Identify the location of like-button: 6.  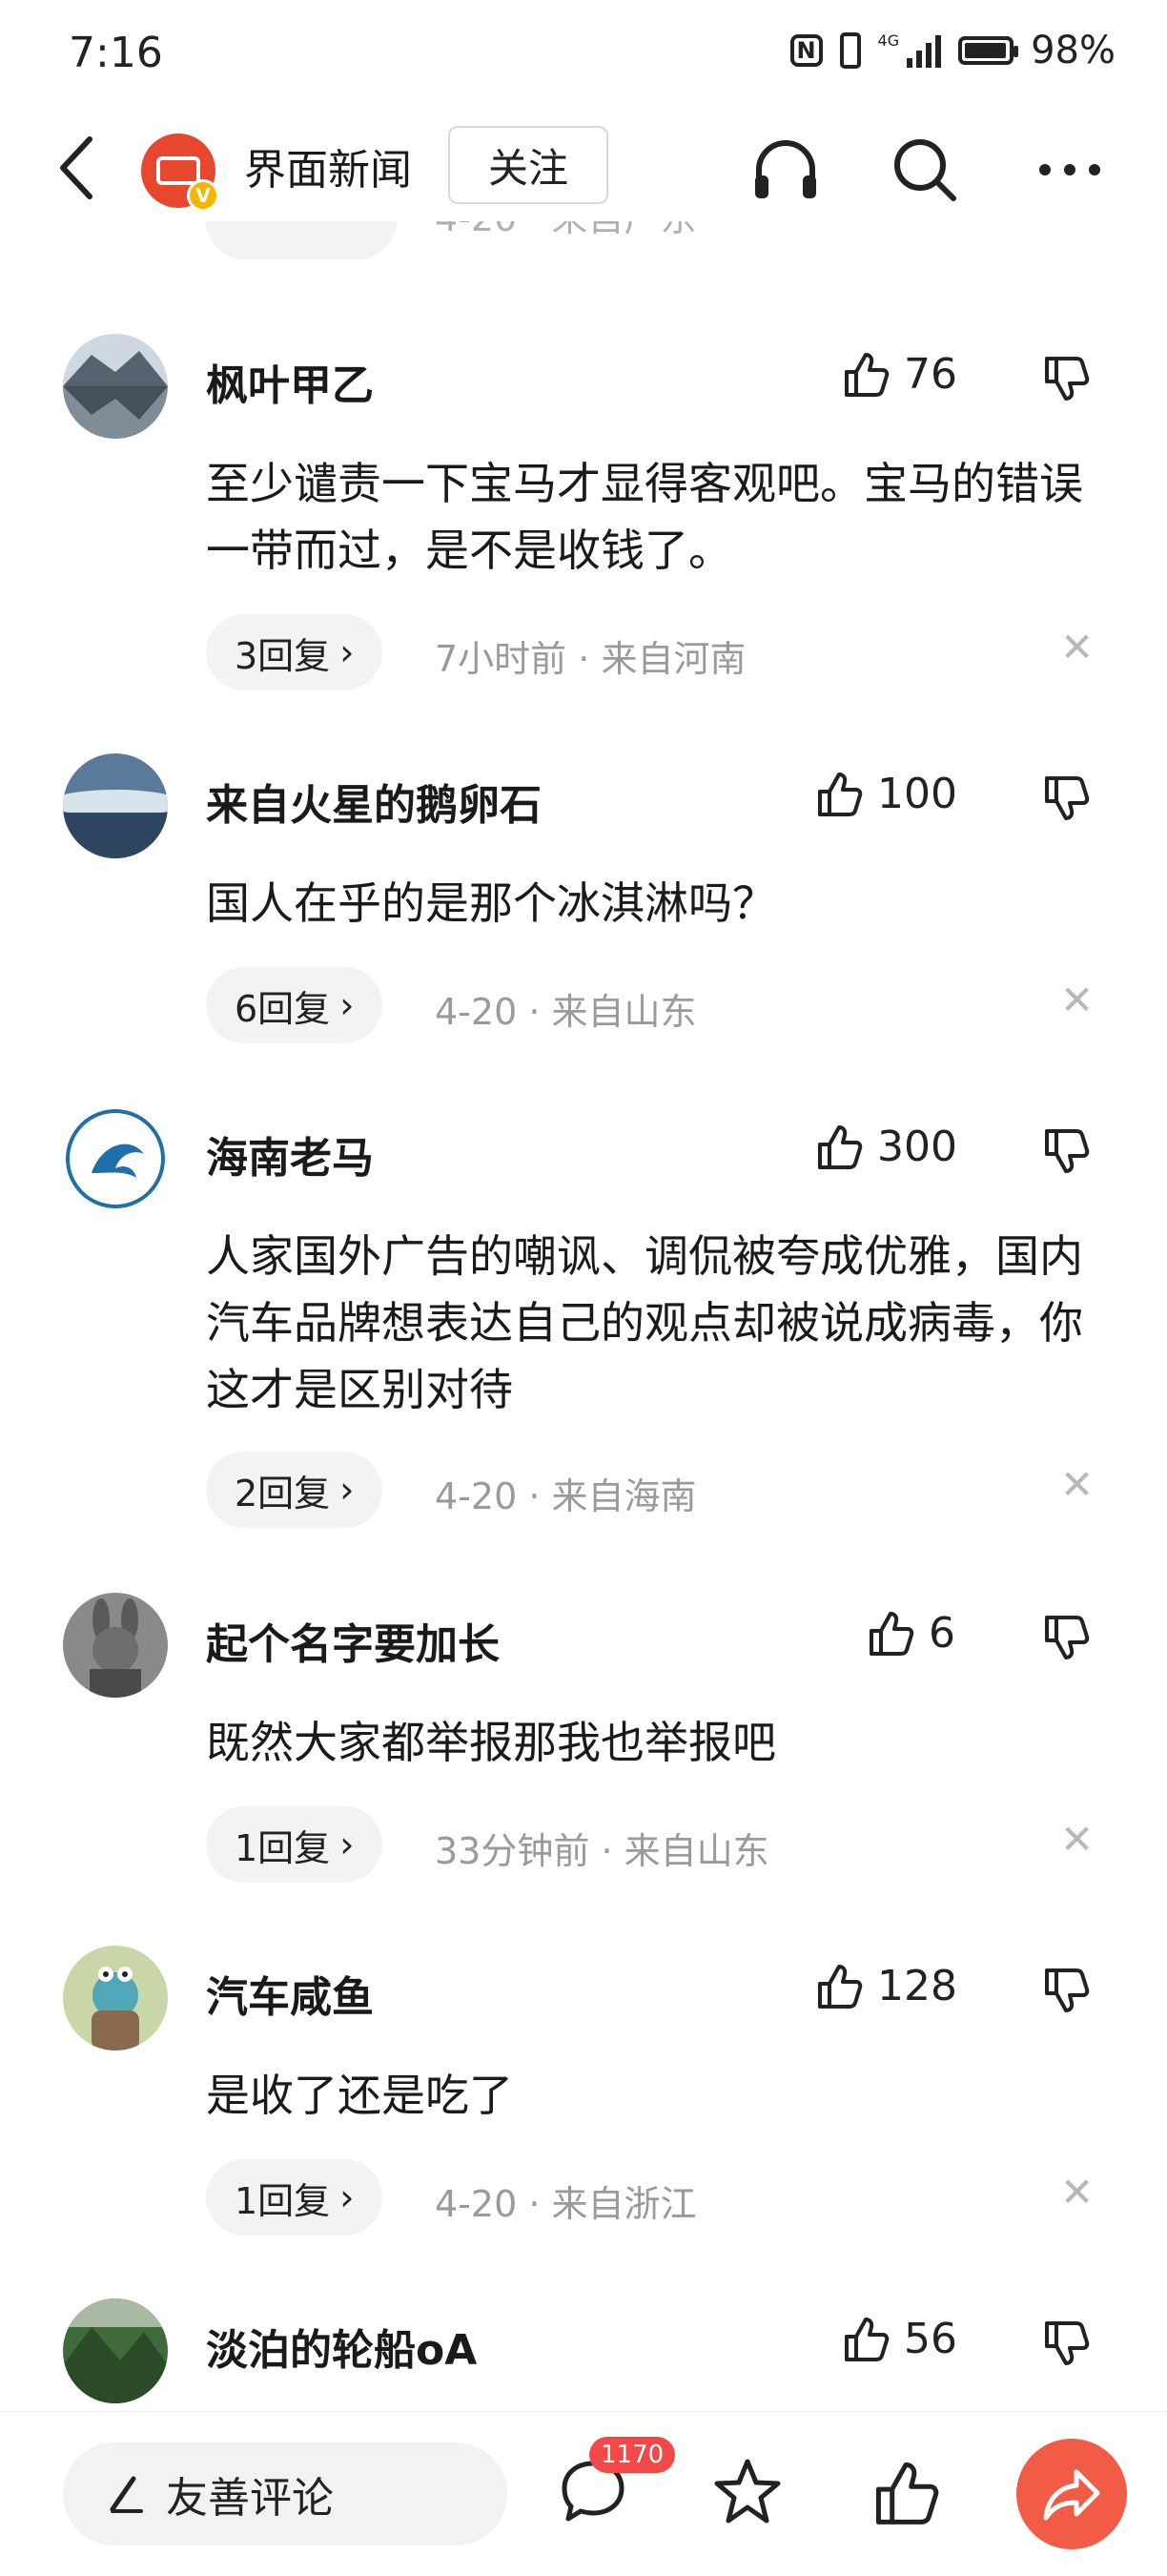
(909, 1632).